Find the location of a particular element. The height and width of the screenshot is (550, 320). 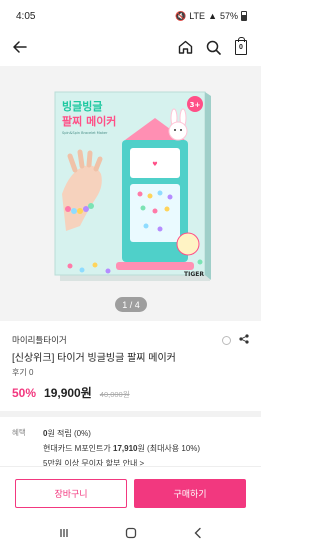

brand-name: 마이리틀타이거 is located at coordinates (39, 340).